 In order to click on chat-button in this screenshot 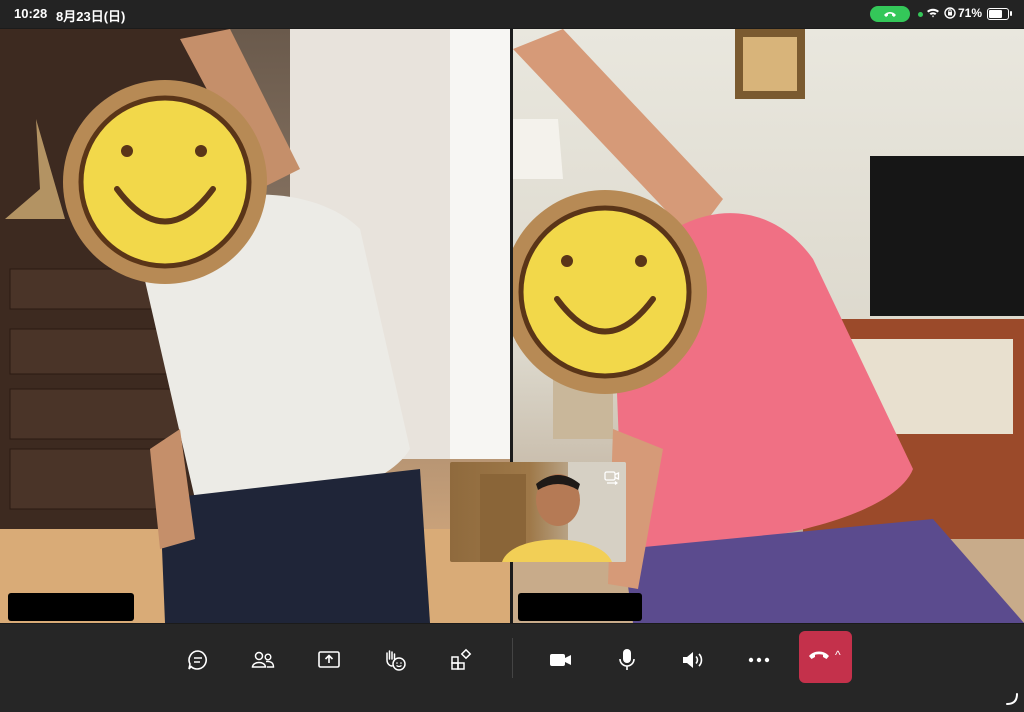, I will do `click(198, 660)`.